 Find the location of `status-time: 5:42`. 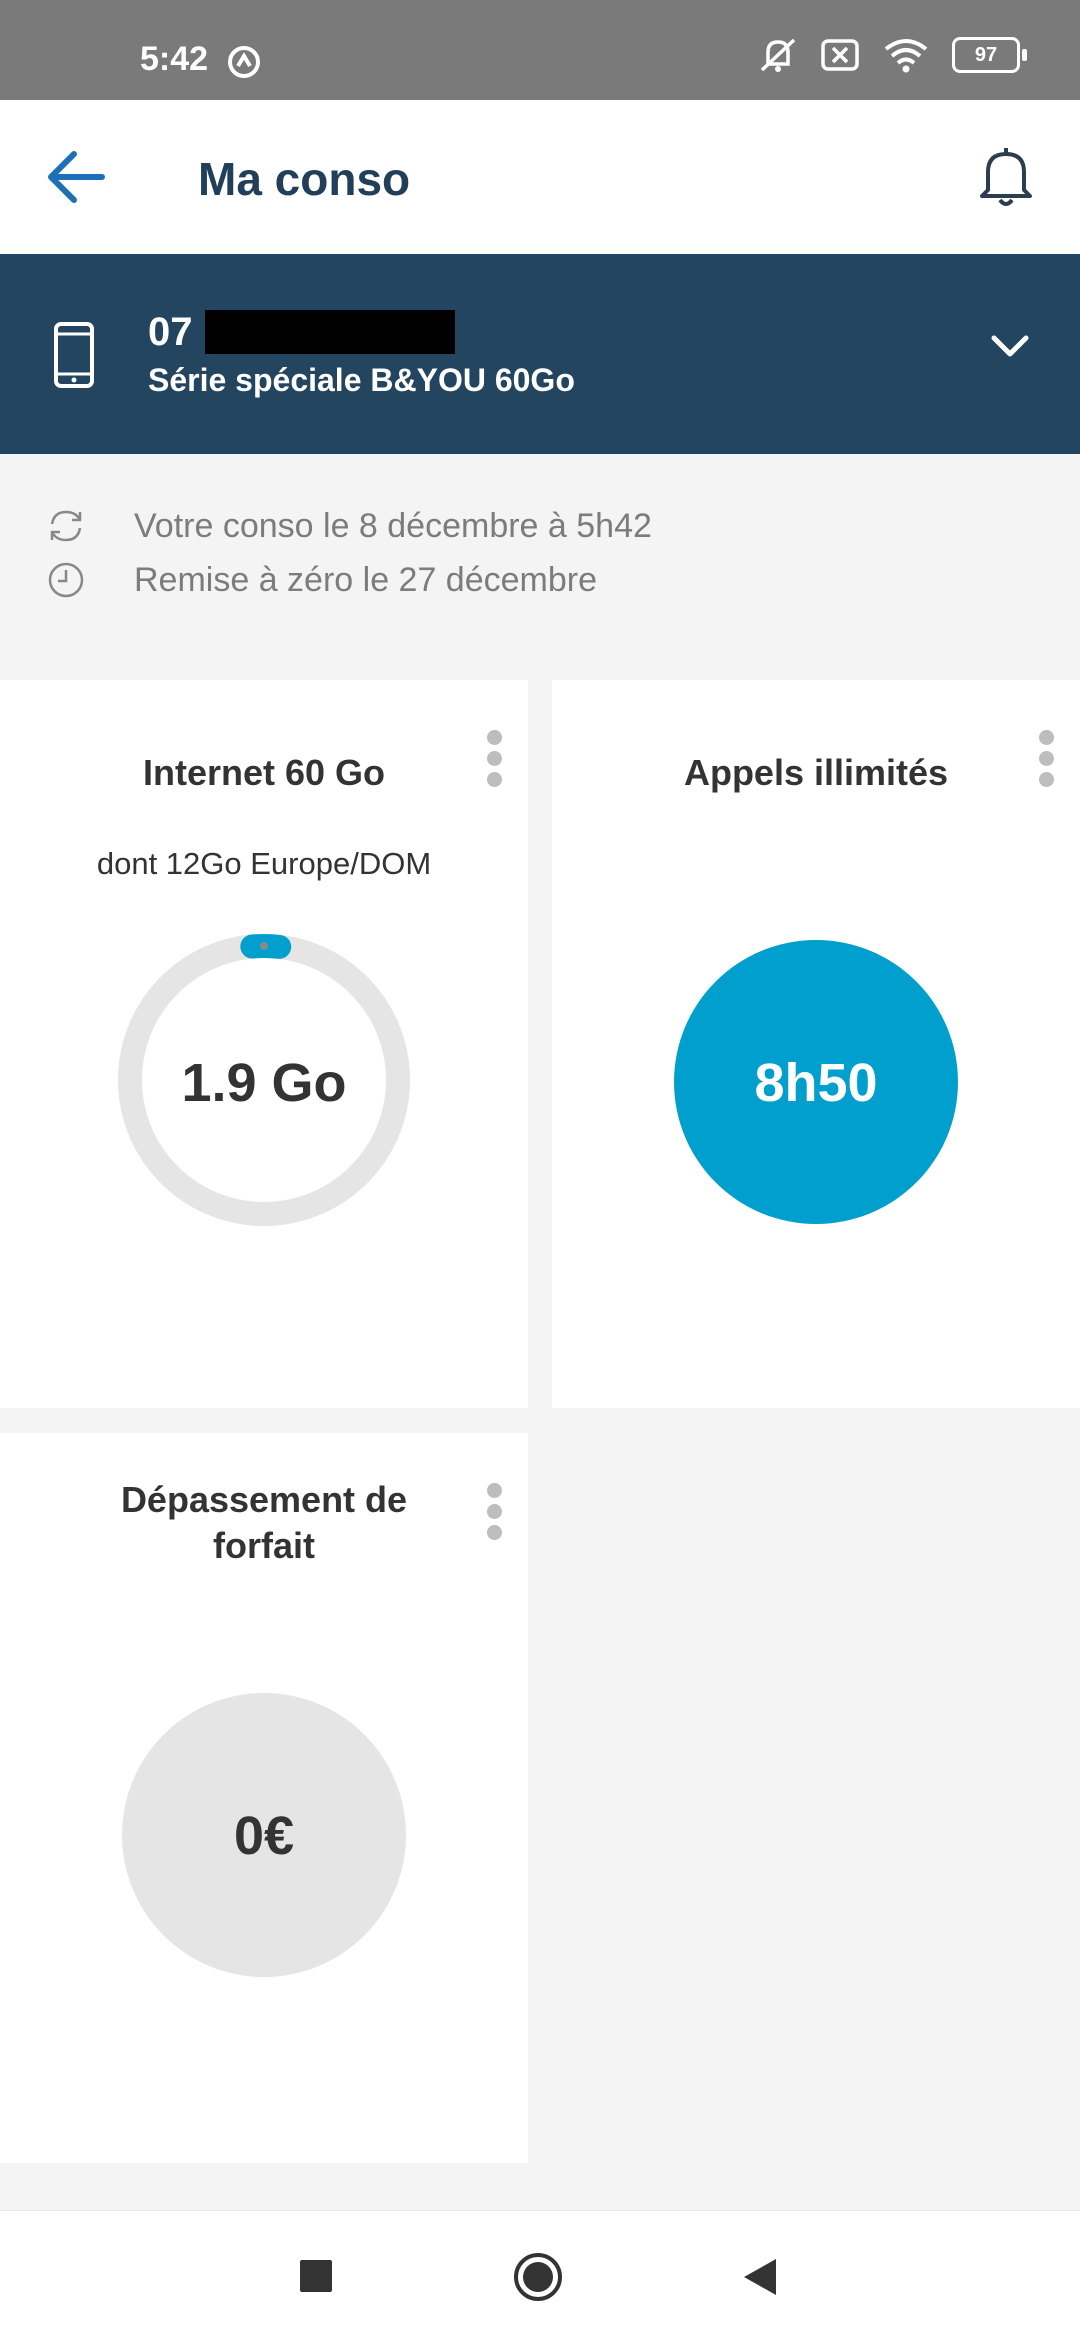

status-time: 5:42 is located at coordinates (174, 59).